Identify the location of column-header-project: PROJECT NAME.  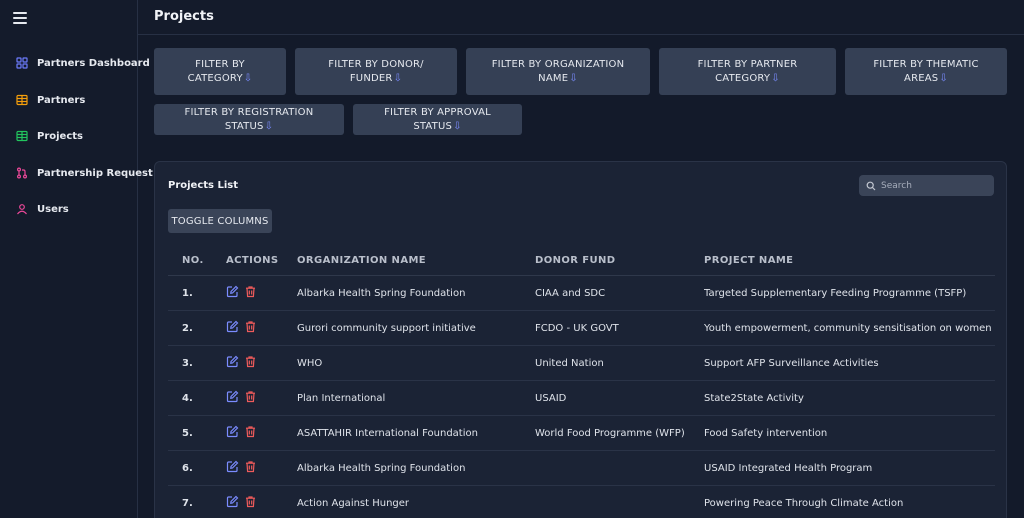
(748, 260).